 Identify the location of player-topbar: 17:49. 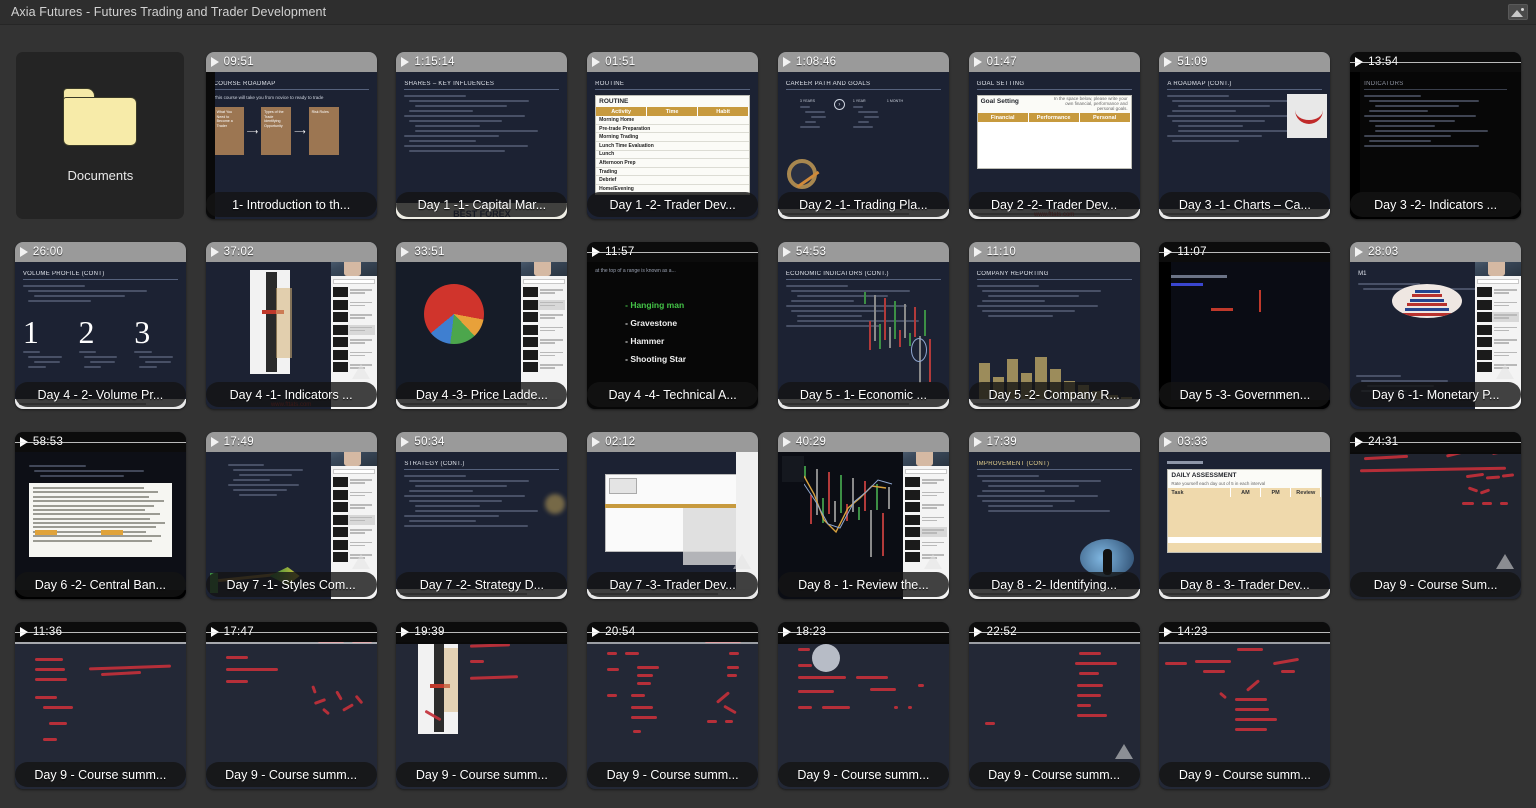
(291, 442).